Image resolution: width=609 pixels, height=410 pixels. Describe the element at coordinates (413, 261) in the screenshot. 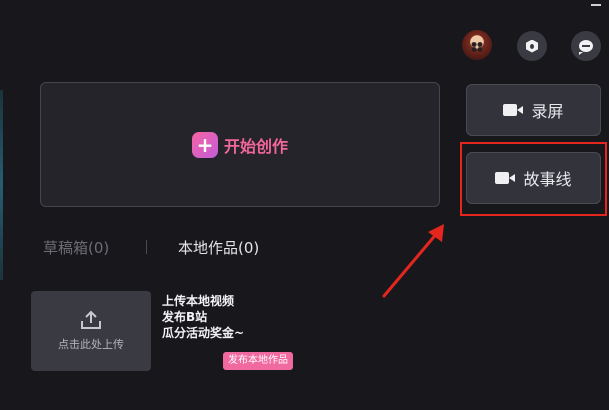

I see `annotation-arrow` at that location.